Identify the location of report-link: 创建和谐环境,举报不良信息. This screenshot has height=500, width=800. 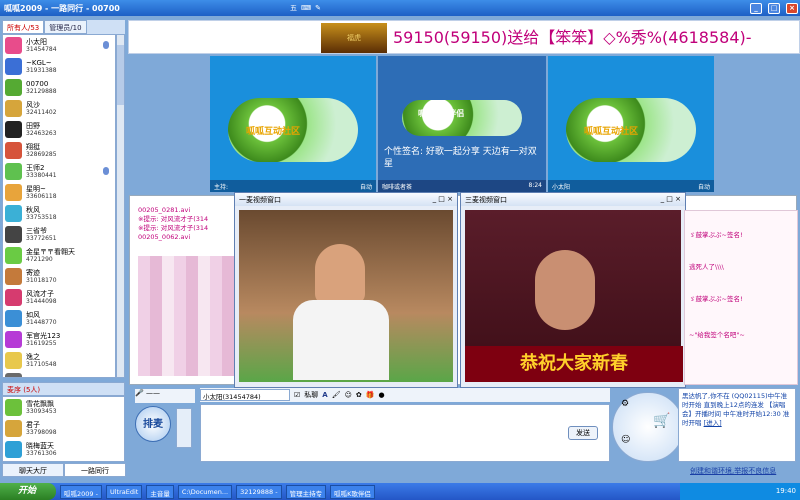
(733, 471).